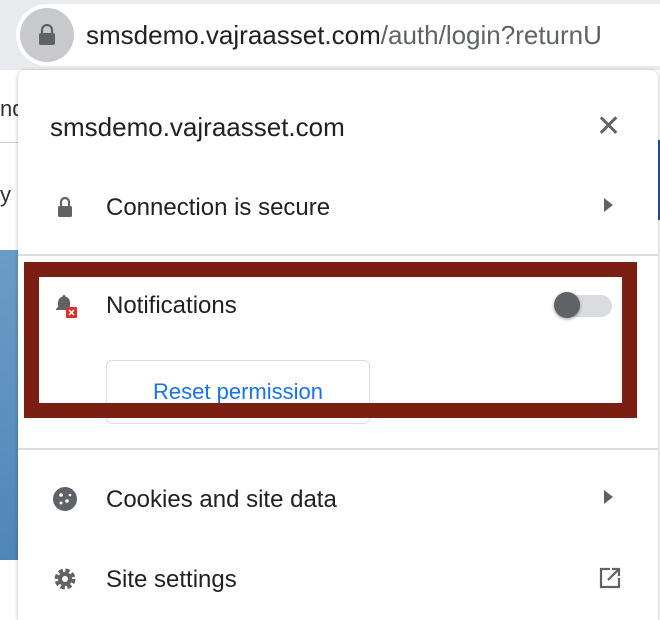 This screenshot has width=660, height=620. What do you see at coordinates (65, 579) in the screenshot?
I see `gear-icon` at bounding box center [65, 579].